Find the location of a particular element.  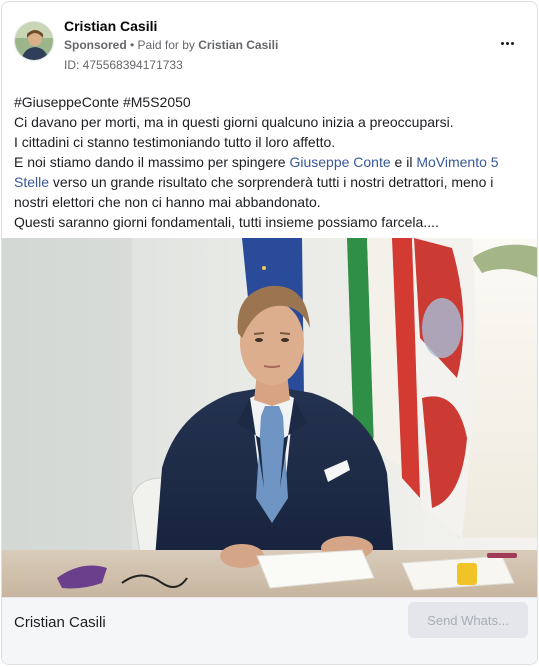

author-name: Cristian Casili is located at coordinates (171, 26).